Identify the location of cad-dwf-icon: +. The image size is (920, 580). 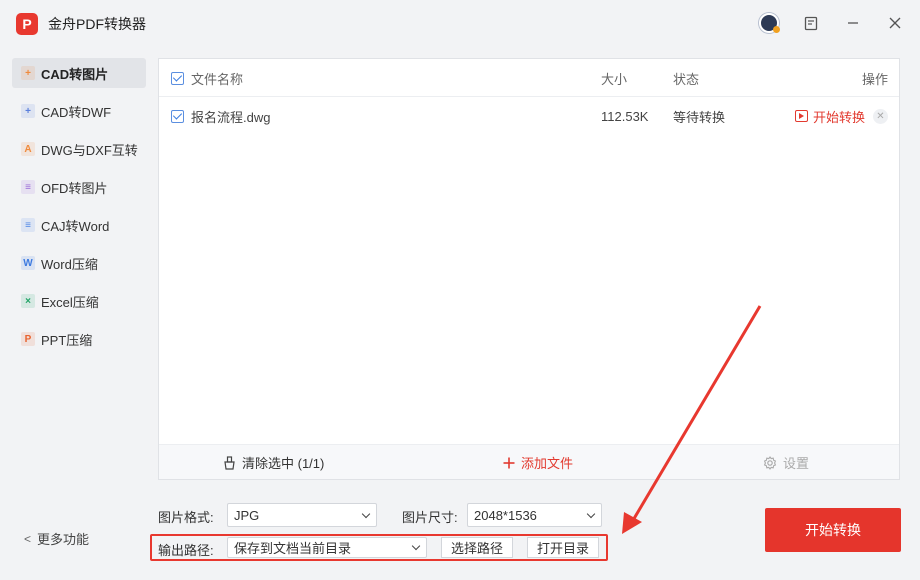
(28, 111).